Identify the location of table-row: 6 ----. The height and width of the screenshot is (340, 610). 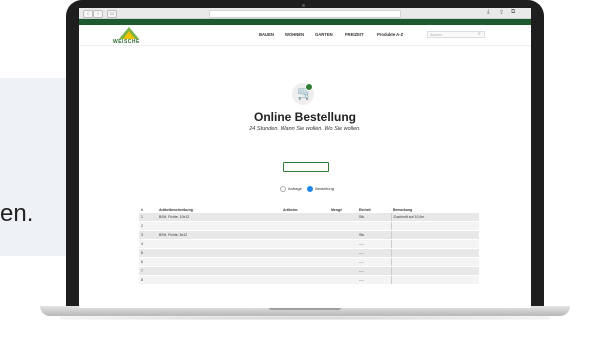
(309, 262).